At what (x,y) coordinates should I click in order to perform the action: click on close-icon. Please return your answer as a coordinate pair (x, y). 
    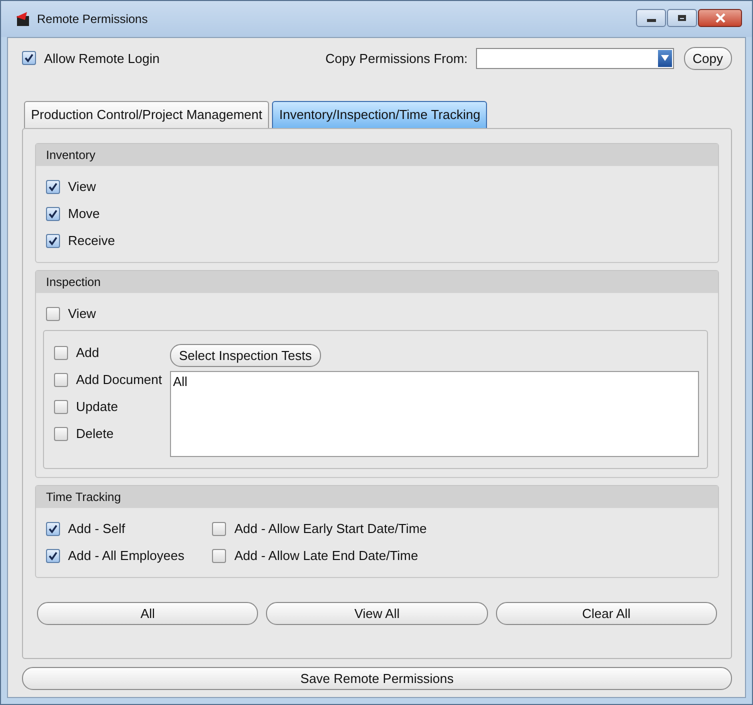
    Looking at the image, I should click on (720, 18).